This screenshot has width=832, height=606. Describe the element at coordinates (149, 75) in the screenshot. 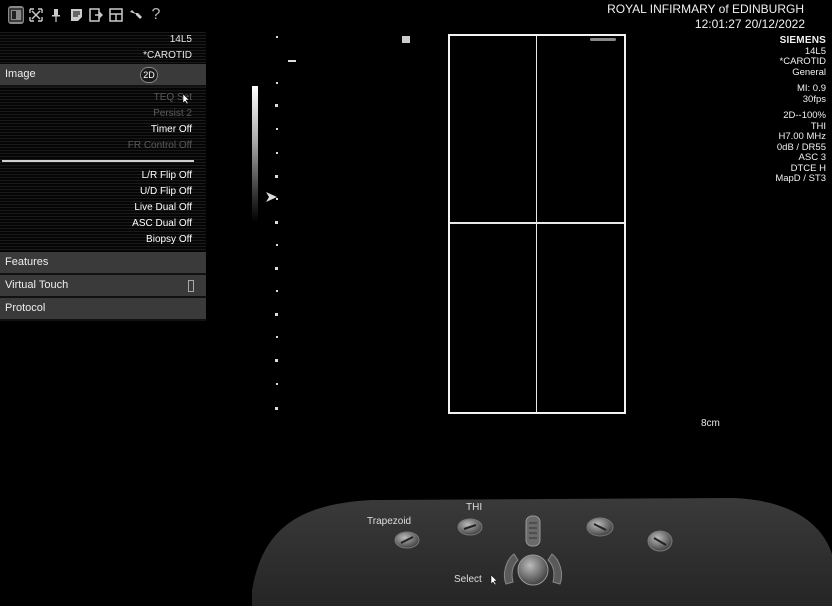

I see `mode-badge: 2D` at that location.